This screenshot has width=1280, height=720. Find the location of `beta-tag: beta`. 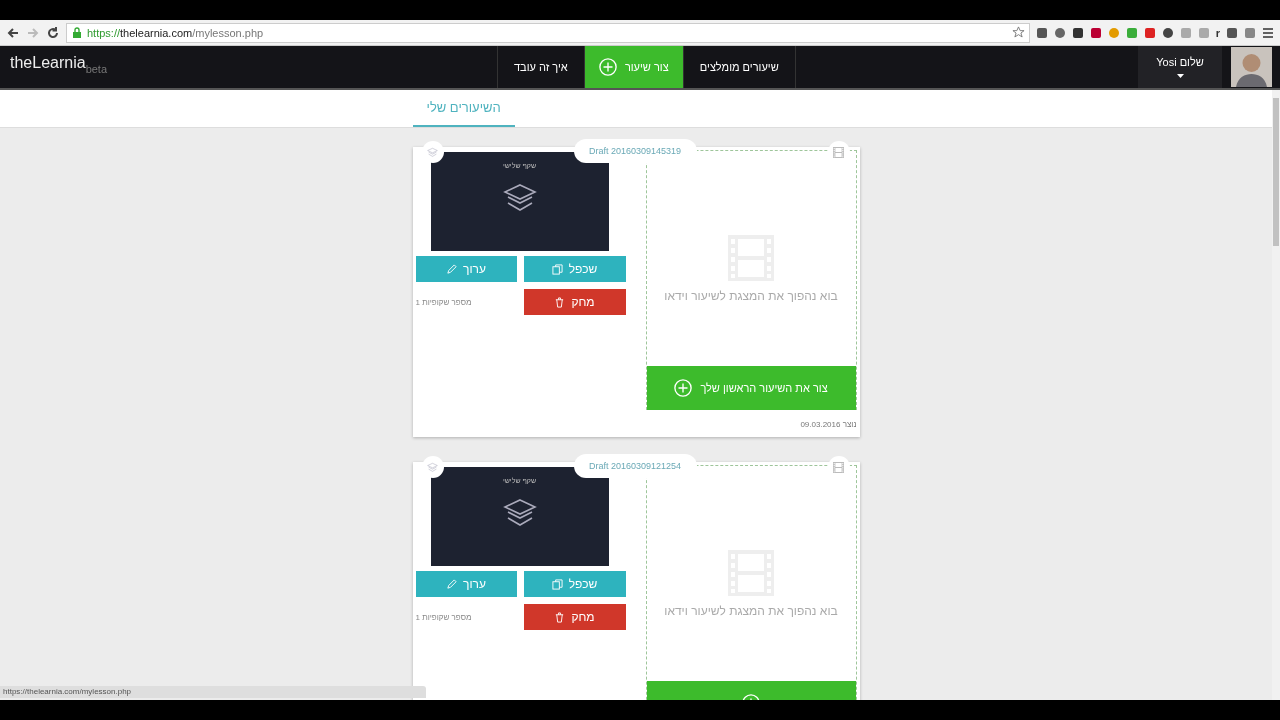

beta-tag: beta is located at coordinates (96, 69).